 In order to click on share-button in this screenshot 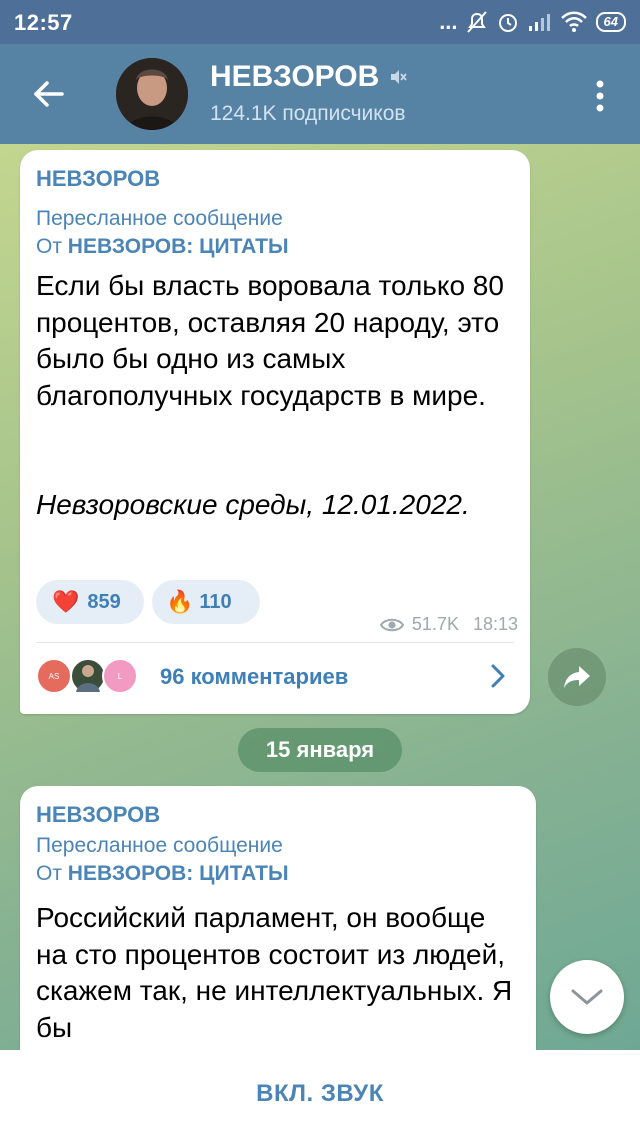, I will do `click(577, 677)`.